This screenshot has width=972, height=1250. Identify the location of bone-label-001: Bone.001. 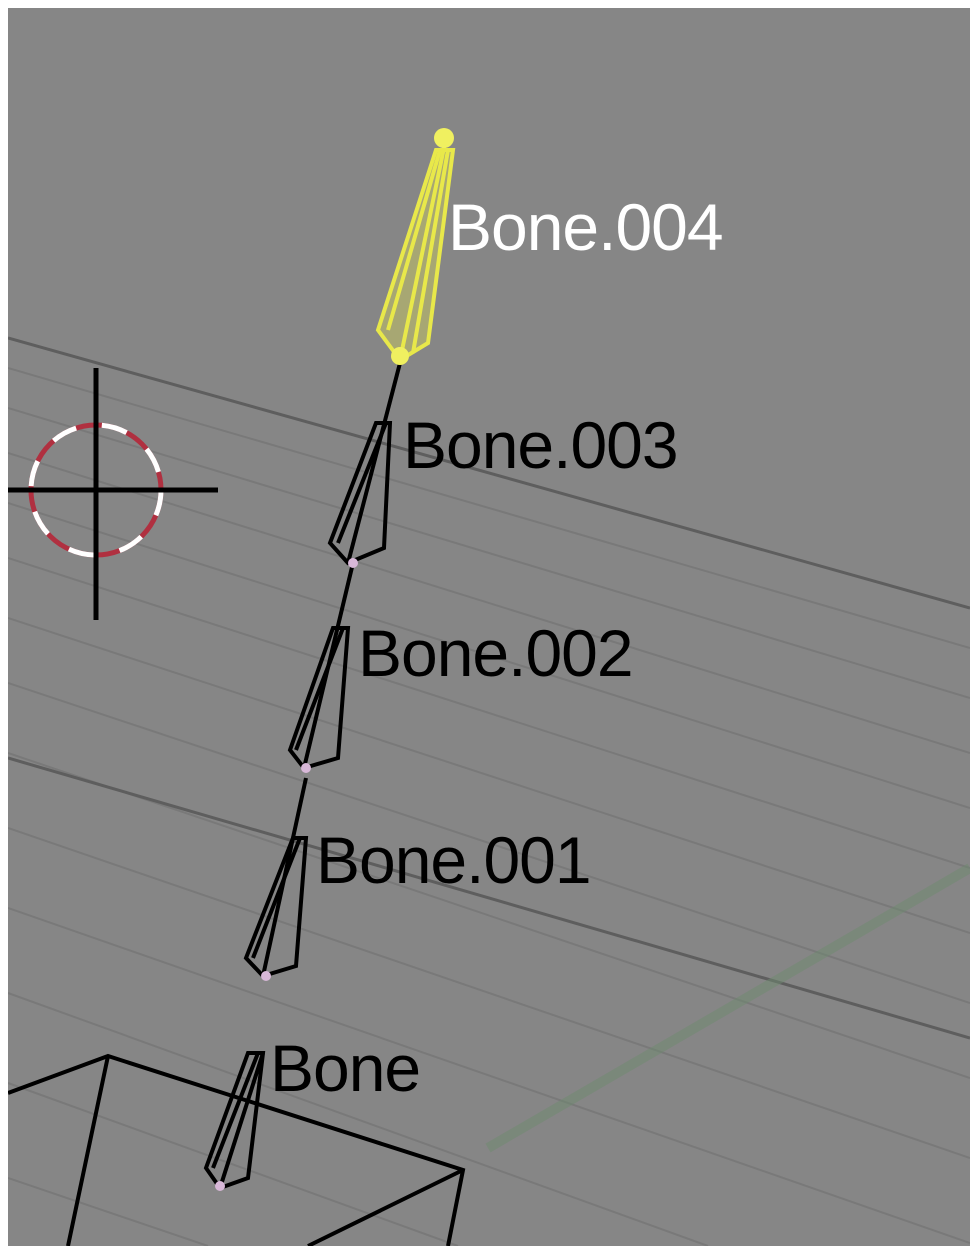
(453, 860).